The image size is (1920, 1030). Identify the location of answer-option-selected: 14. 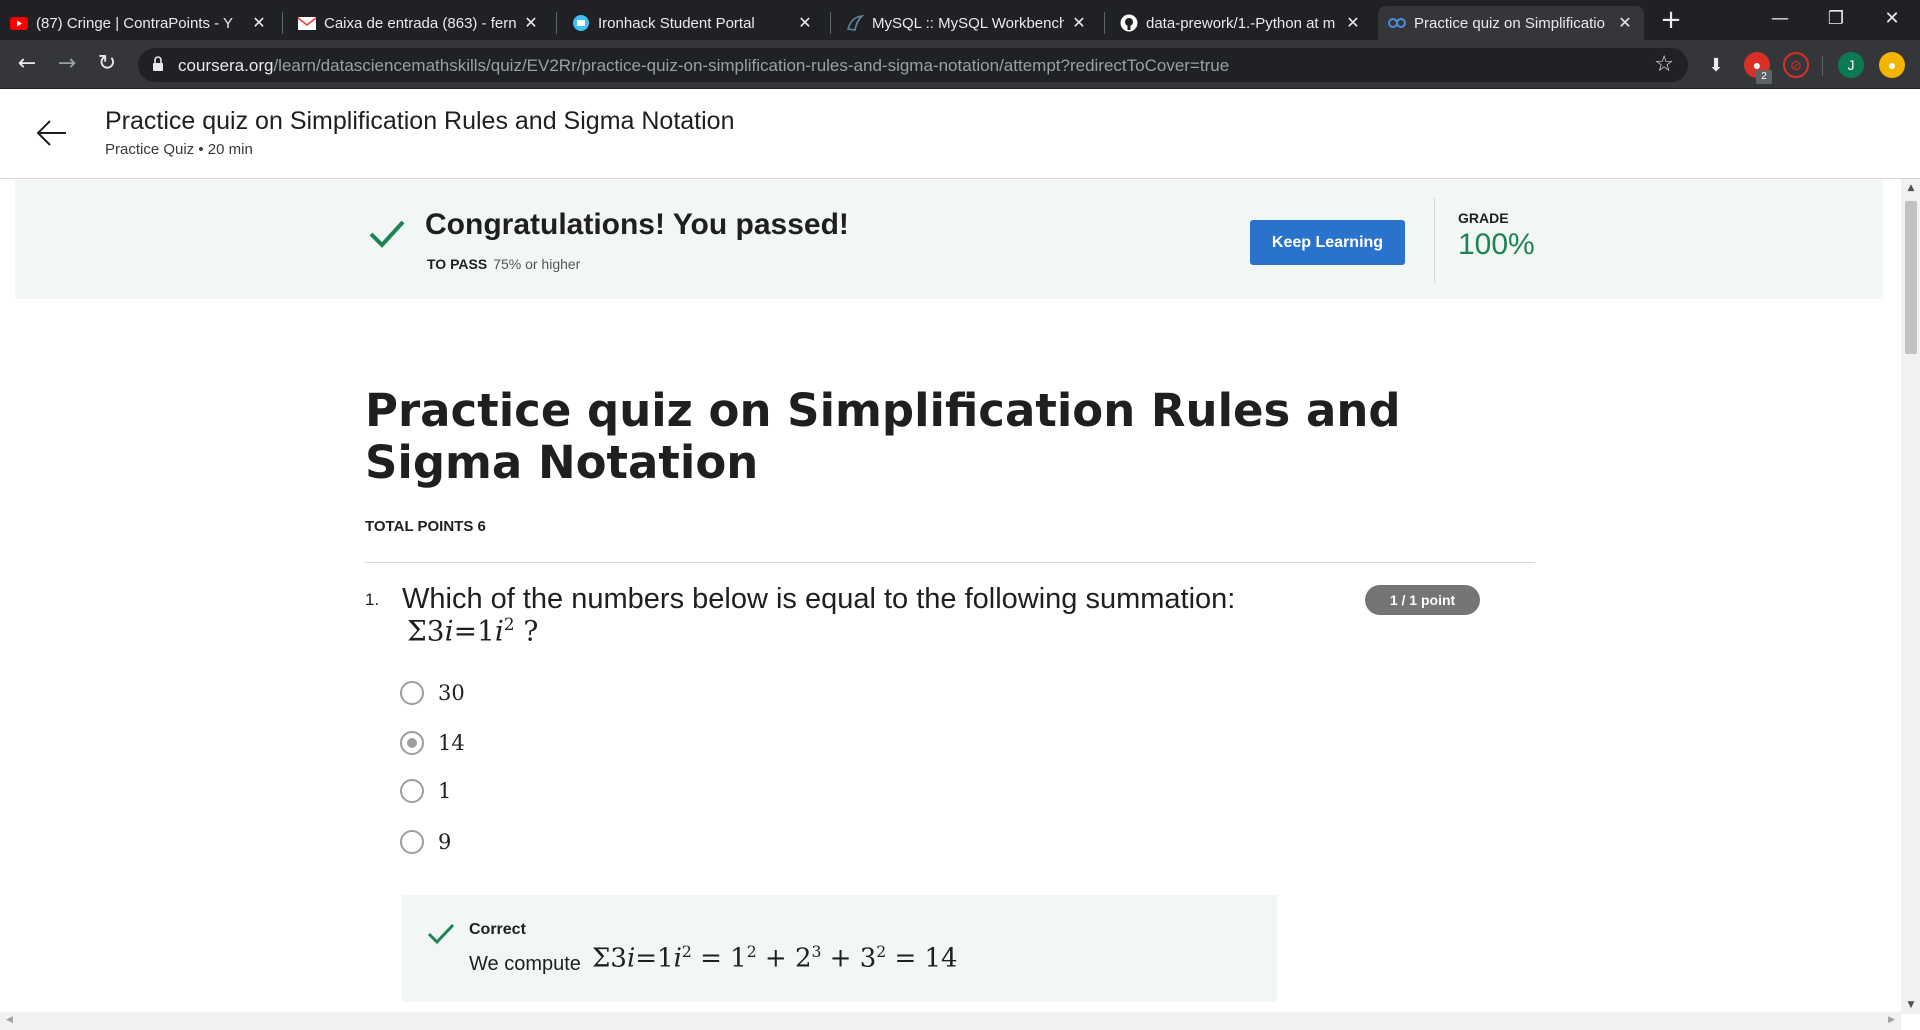
(432, 743).